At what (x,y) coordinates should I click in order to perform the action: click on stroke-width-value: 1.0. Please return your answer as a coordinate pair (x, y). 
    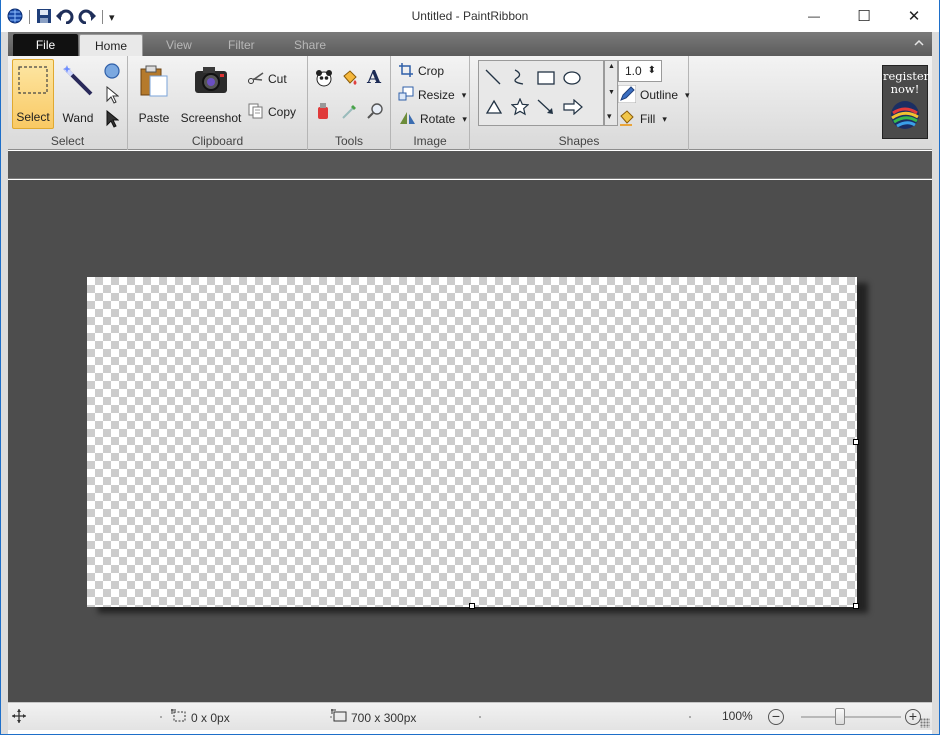
    Looking at the image, I should click on (633, 71).